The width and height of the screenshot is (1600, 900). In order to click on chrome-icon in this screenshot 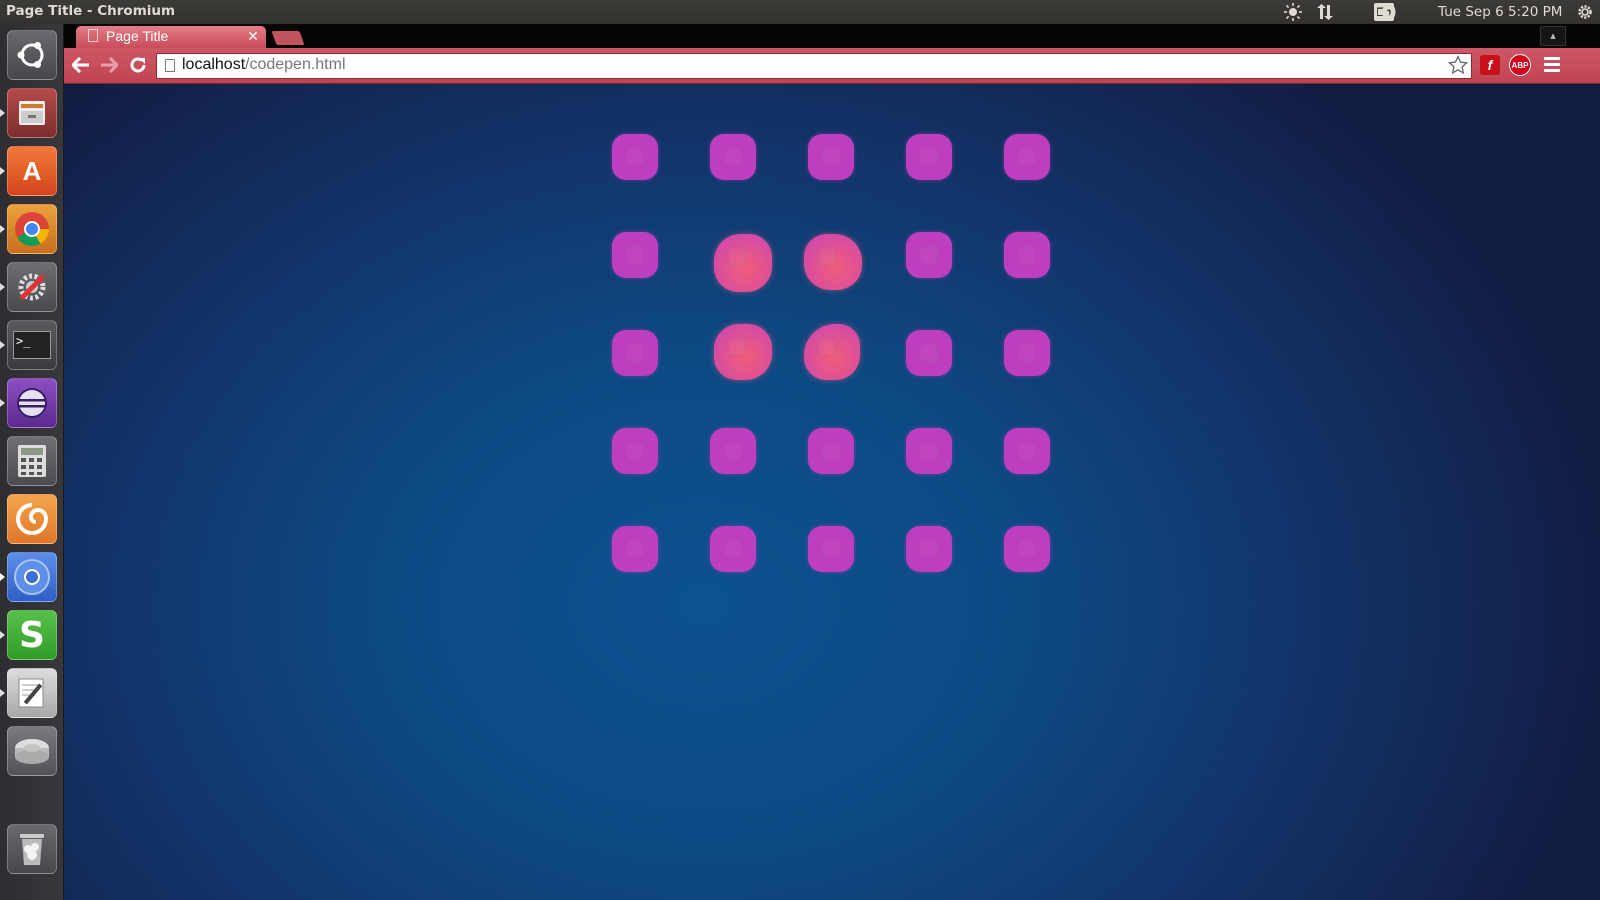, I will do `click(32, 229)`.